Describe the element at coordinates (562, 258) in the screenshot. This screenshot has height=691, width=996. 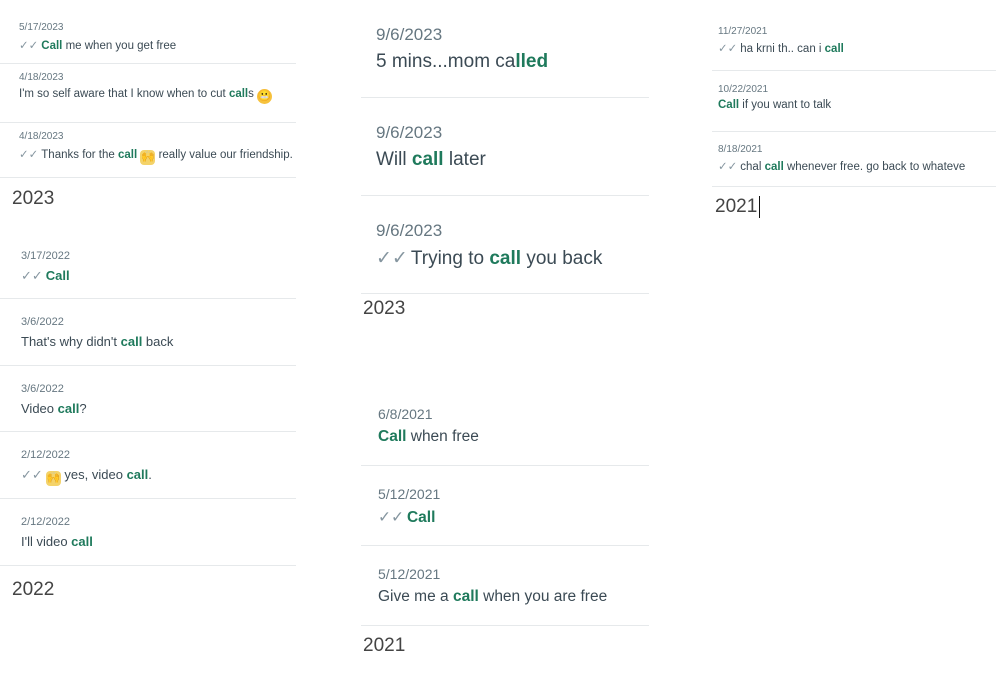
I see `message-text: you back` at that location.